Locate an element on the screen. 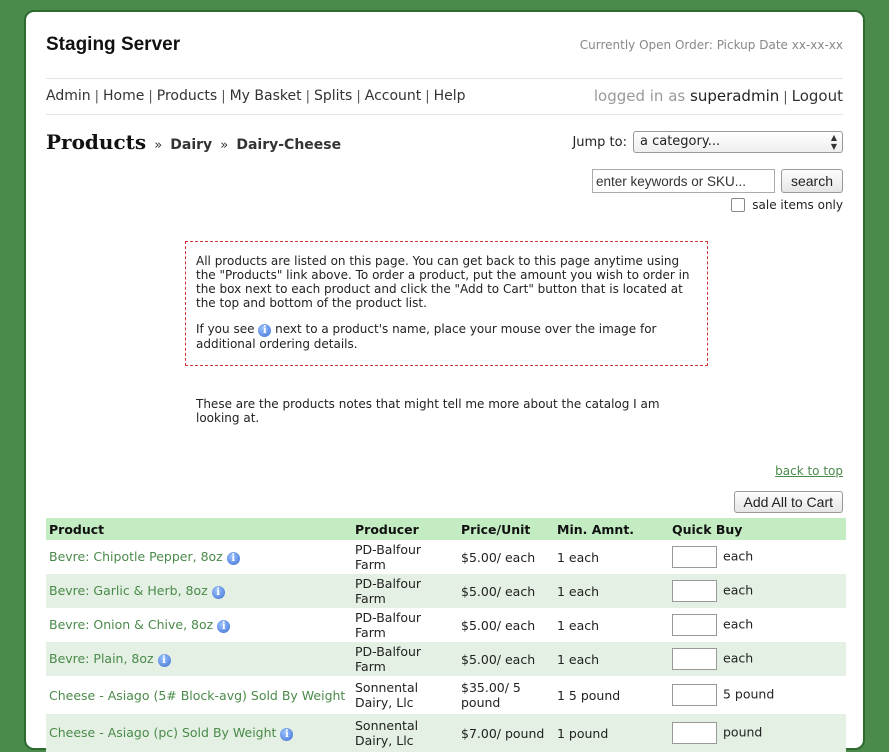 The width and height of the screenshot is (889, 752). min-amount-cell: 1 pound is located at coordinates (611, 733).